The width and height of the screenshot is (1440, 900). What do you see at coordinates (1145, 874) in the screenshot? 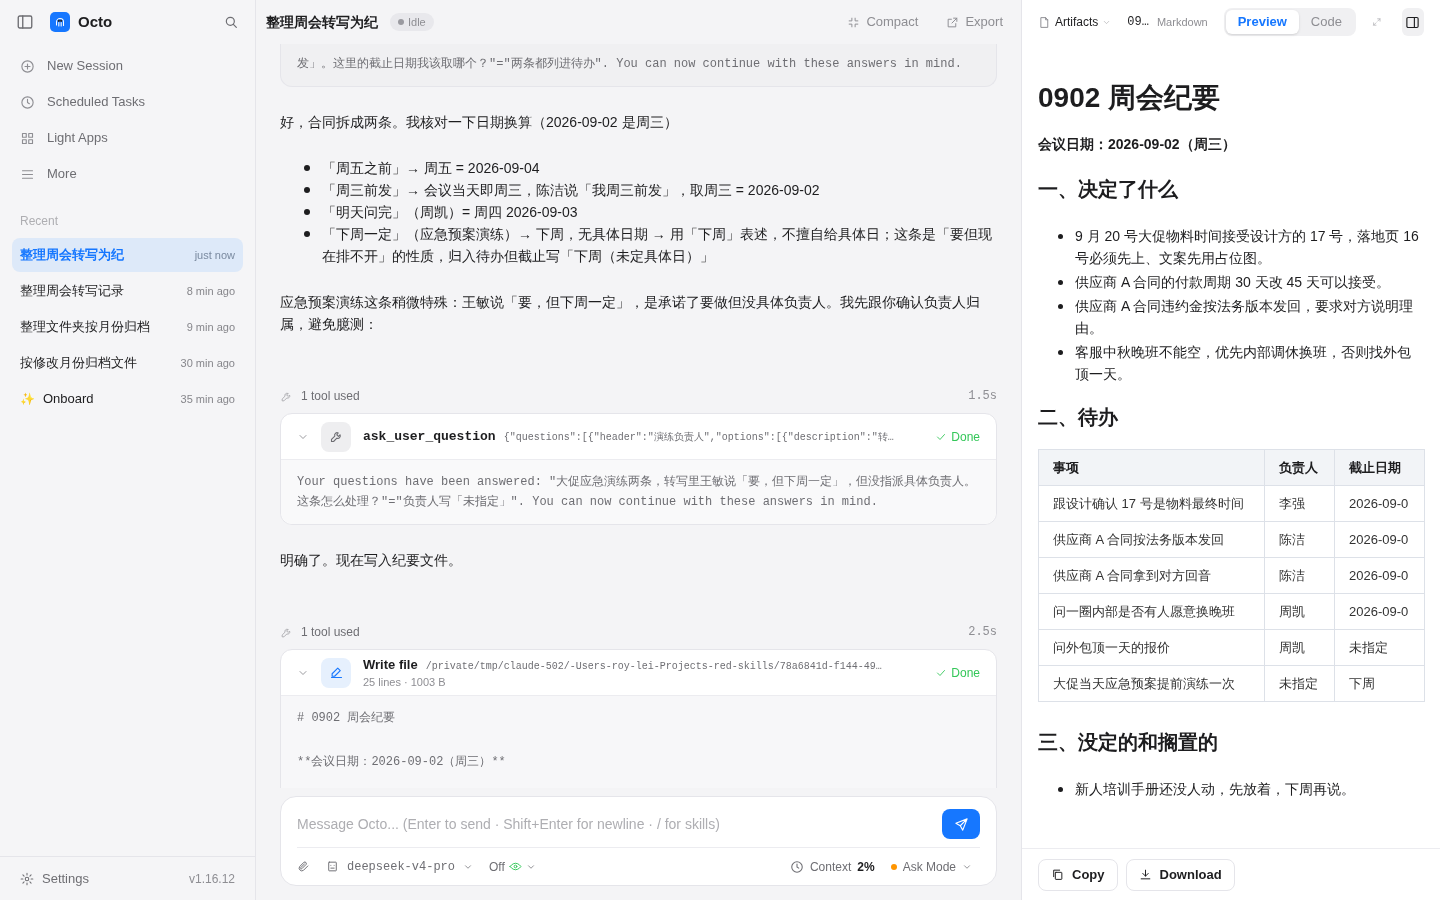
I see `download-icon` at bounding box center [1145, 874].